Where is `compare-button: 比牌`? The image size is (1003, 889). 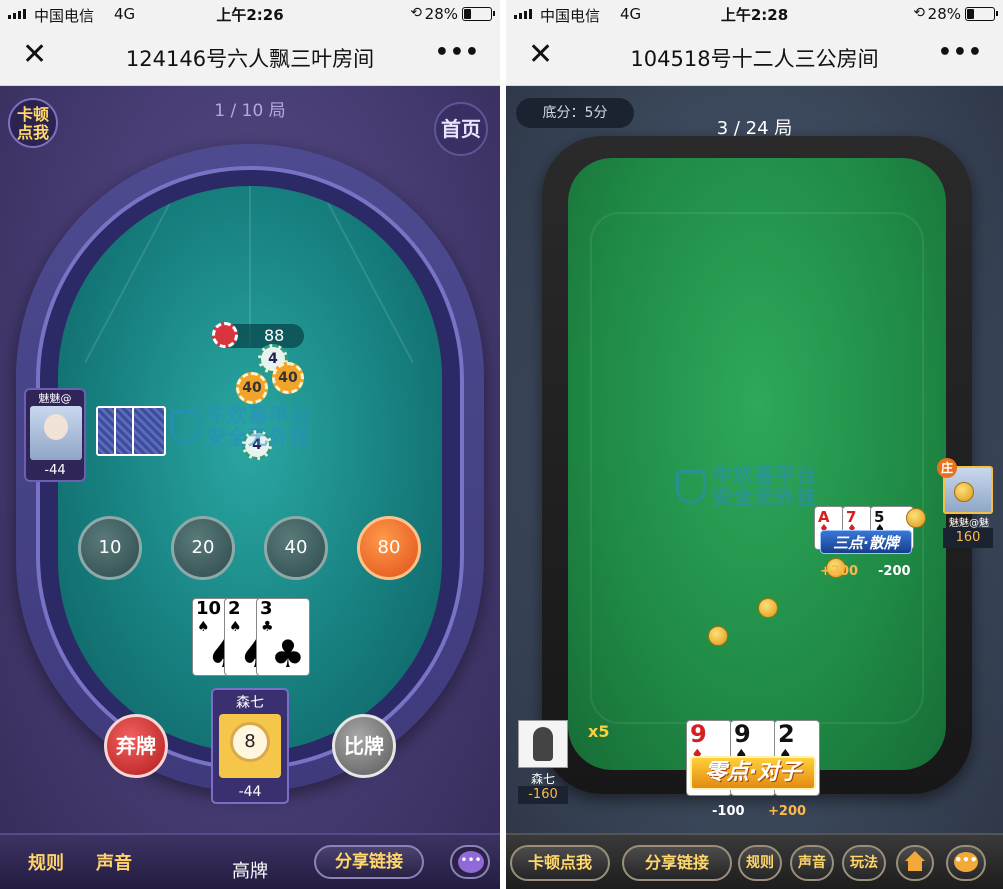 compare-button: 比牌 is located at coordinates (364, 746).